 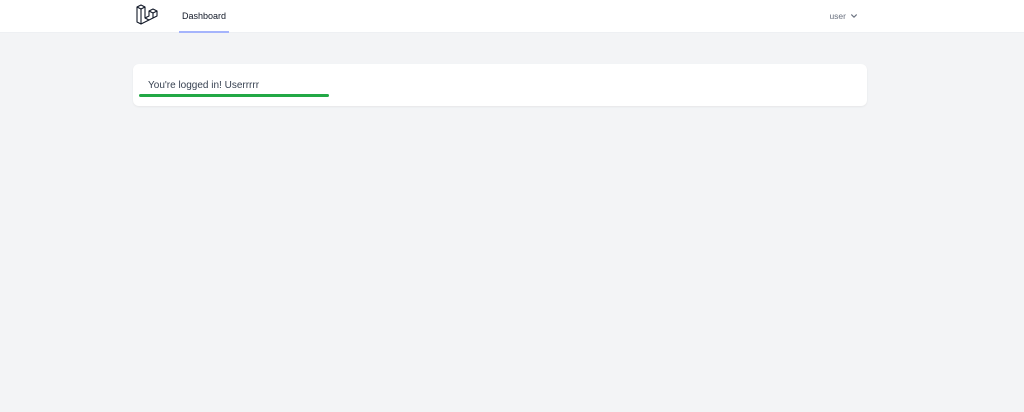 I want to click on user-dropdown: user, so click(x=843, y=15).